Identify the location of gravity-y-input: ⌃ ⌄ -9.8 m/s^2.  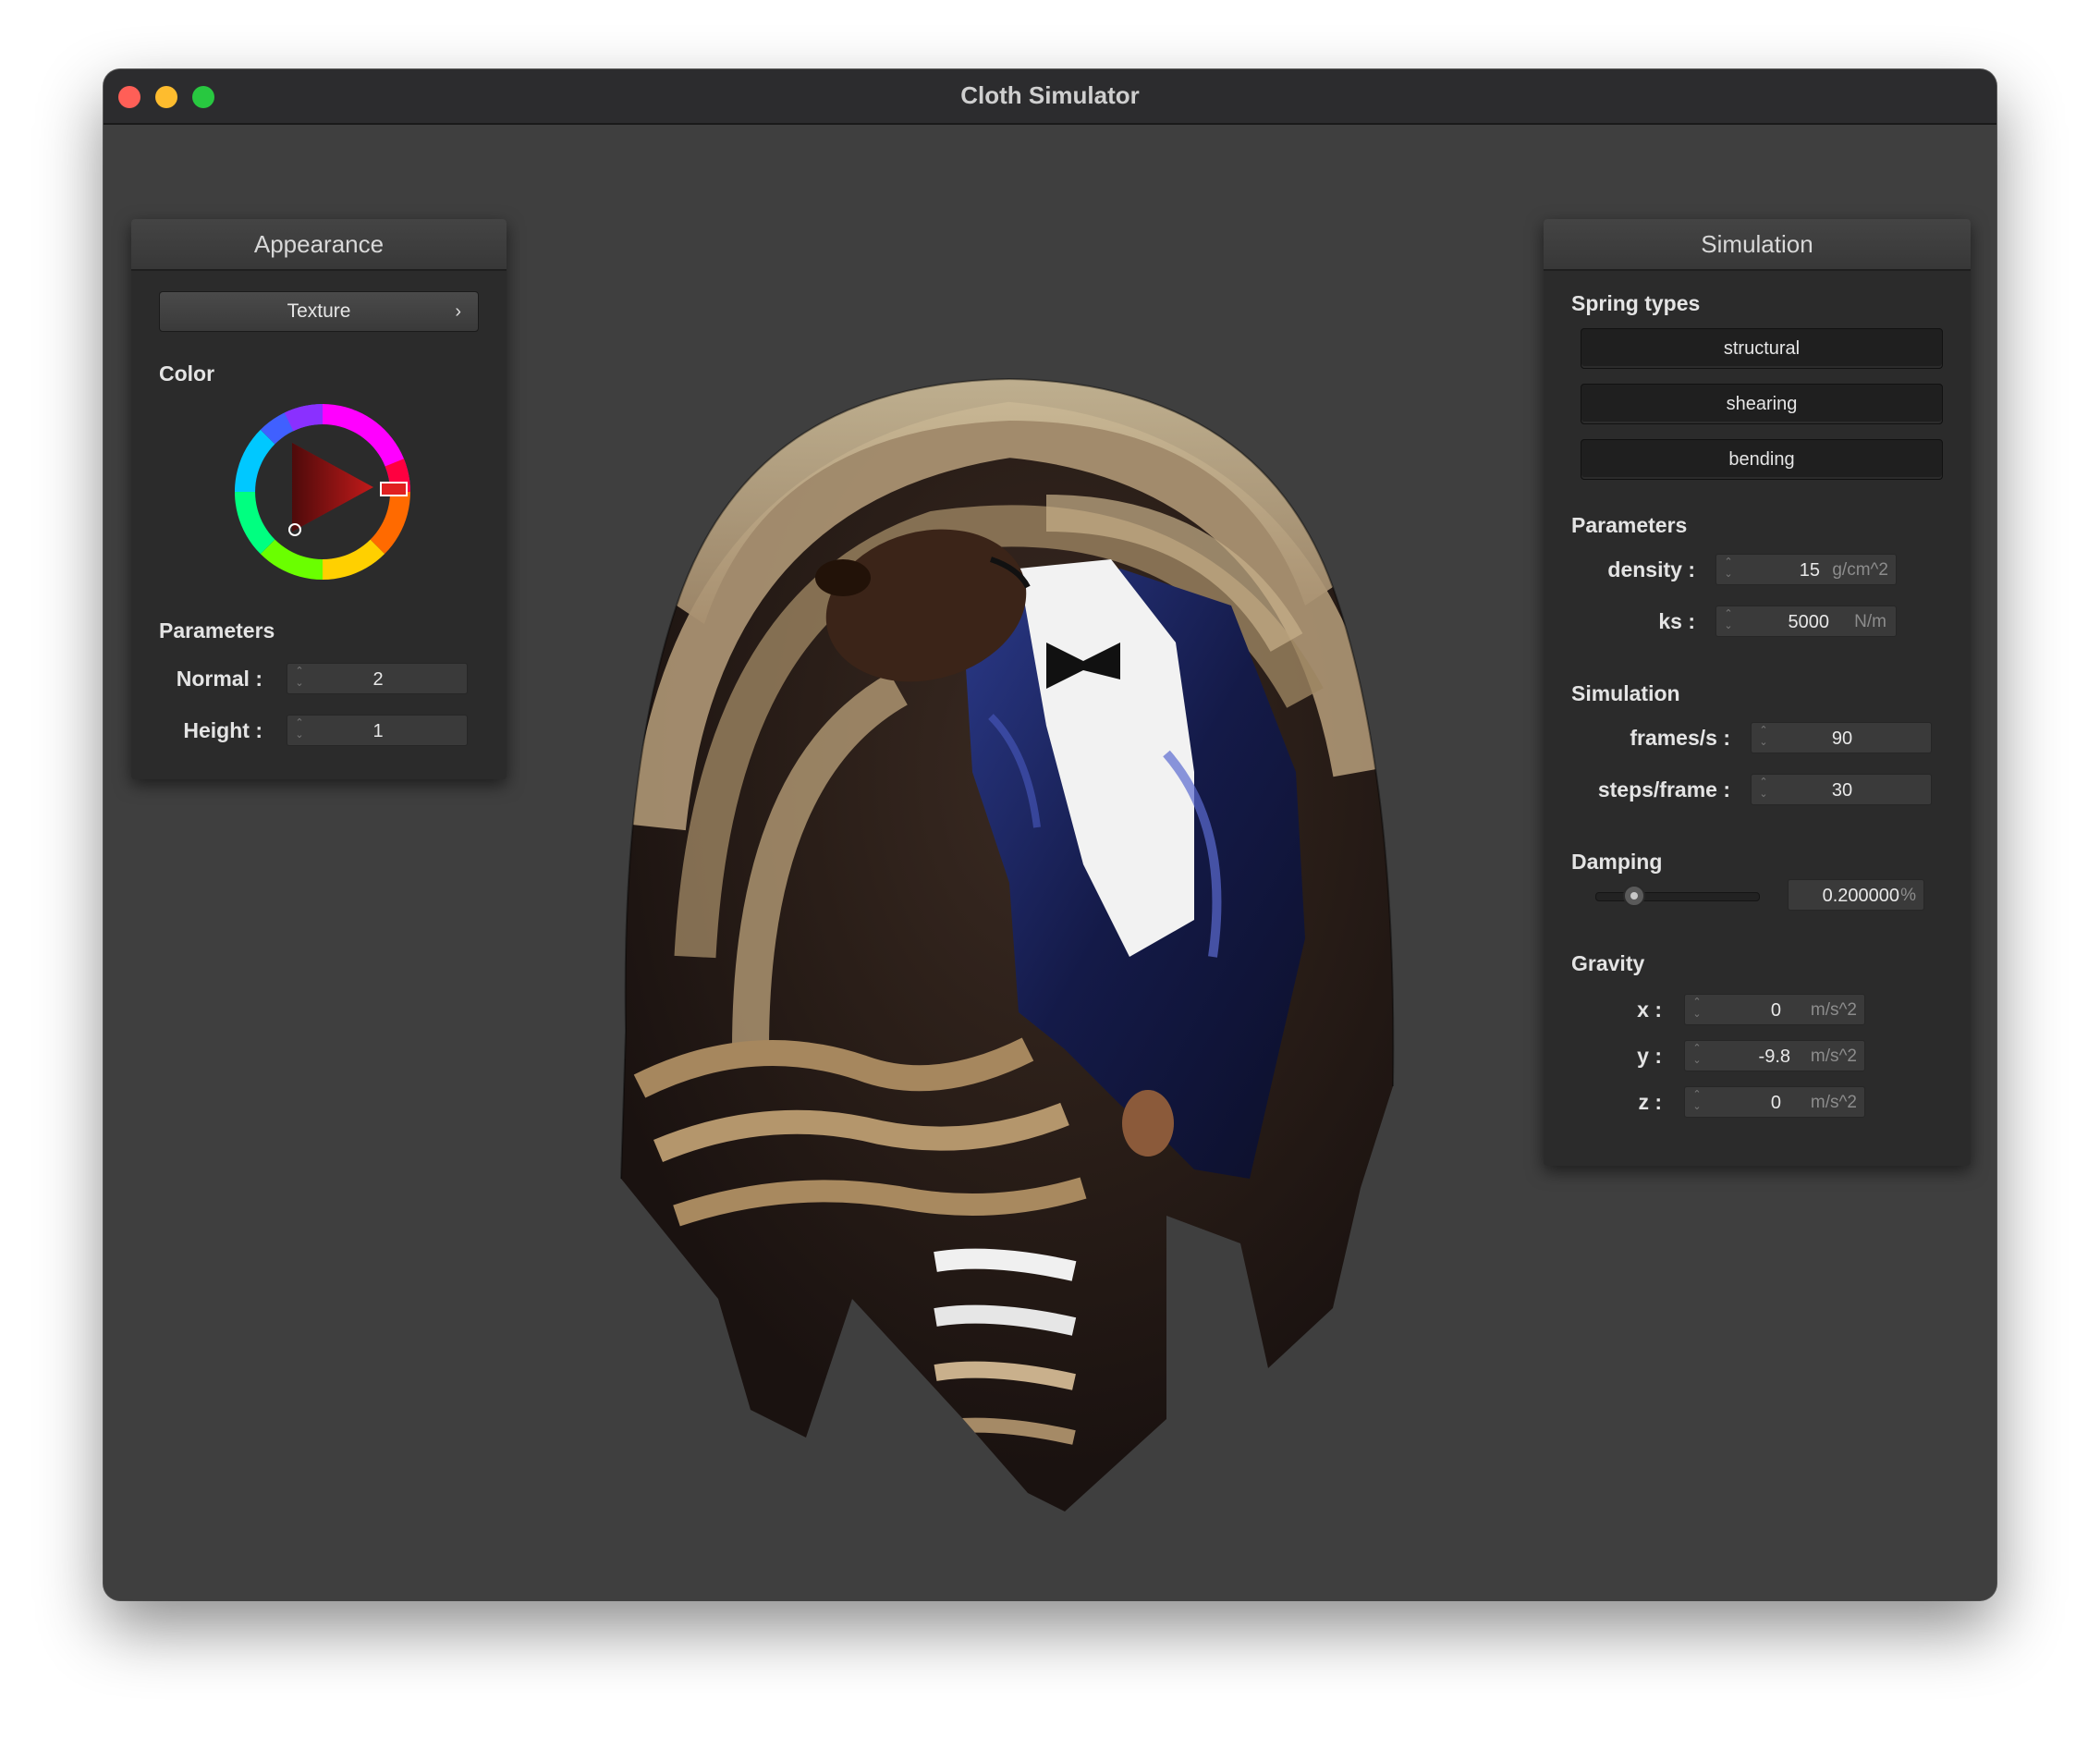
(1775, 1055).